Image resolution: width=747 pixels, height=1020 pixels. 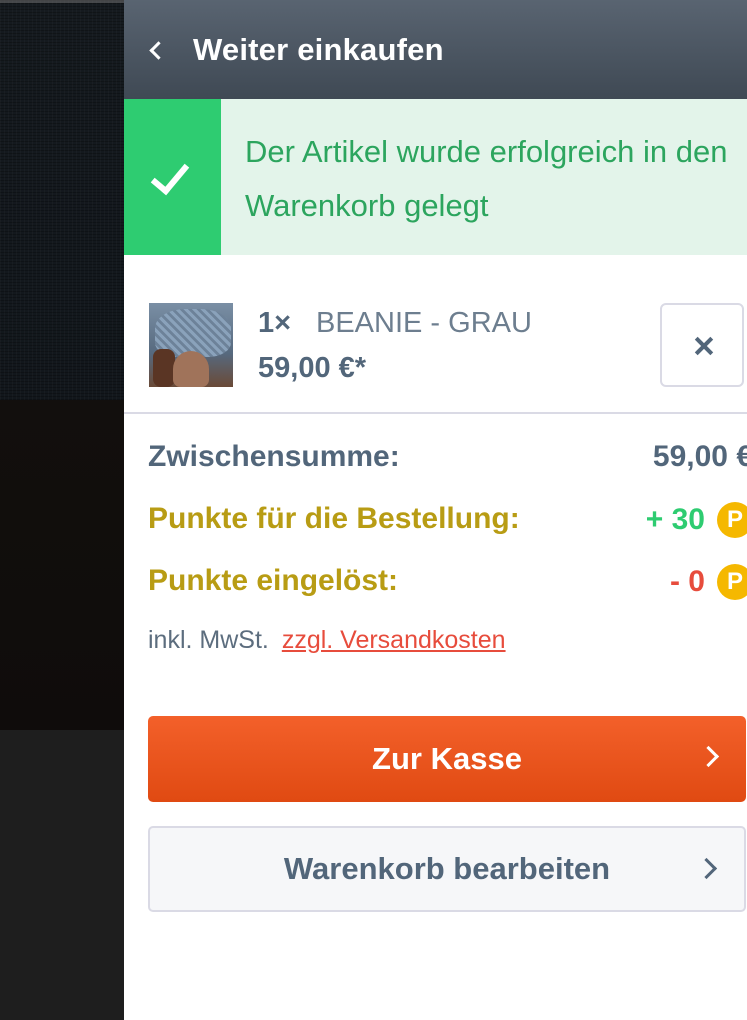 I want to click on points-earned-label: Punkte für die Bestellung:, so click(x=334, y=518).